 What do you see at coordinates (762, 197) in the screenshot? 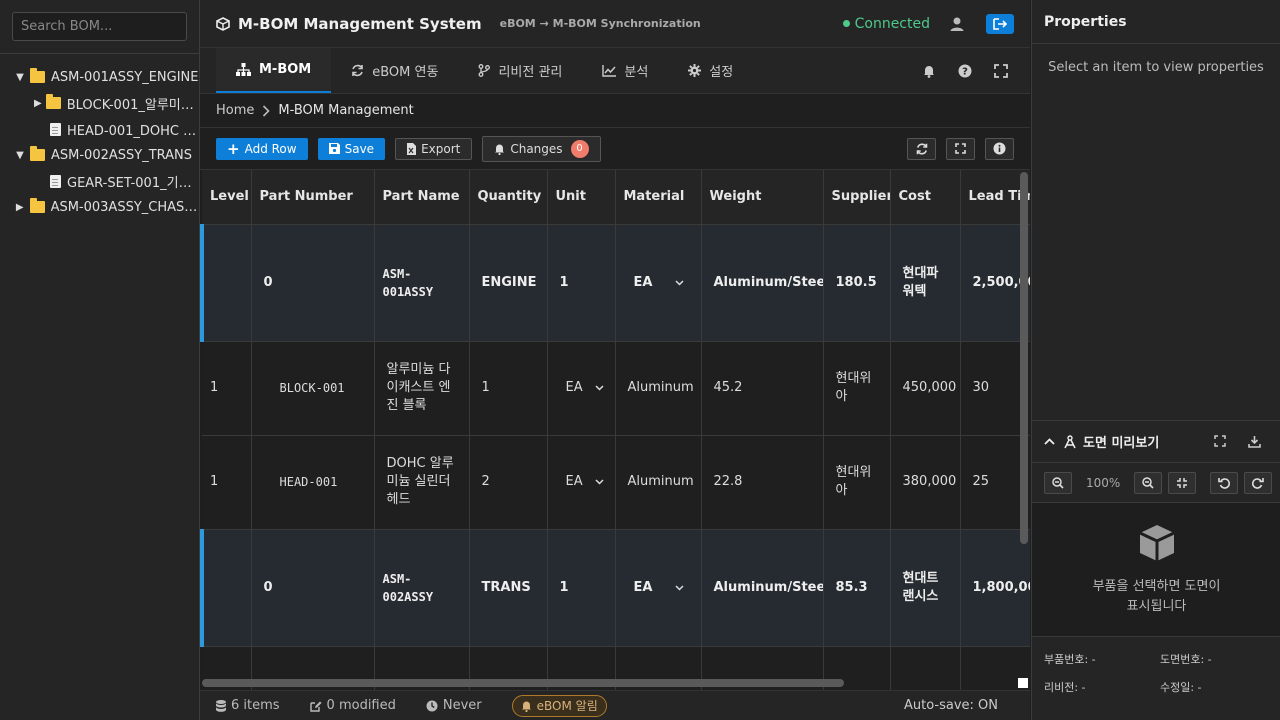
I see `column-header-weight: Weight` at bounding box center [762, 197].